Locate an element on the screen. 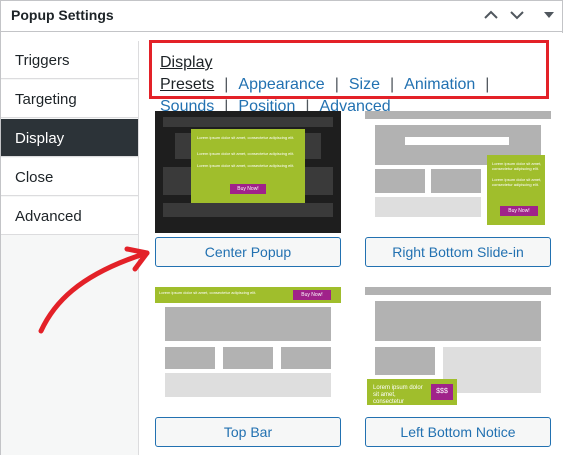  right-bottom-slidein-button: Right Bottom Slide-in is located at coordinates (458, 252).